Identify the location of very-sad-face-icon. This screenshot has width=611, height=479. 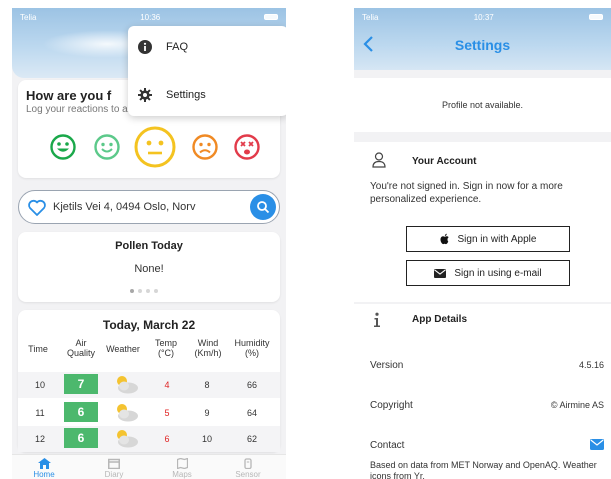
(247, 147).